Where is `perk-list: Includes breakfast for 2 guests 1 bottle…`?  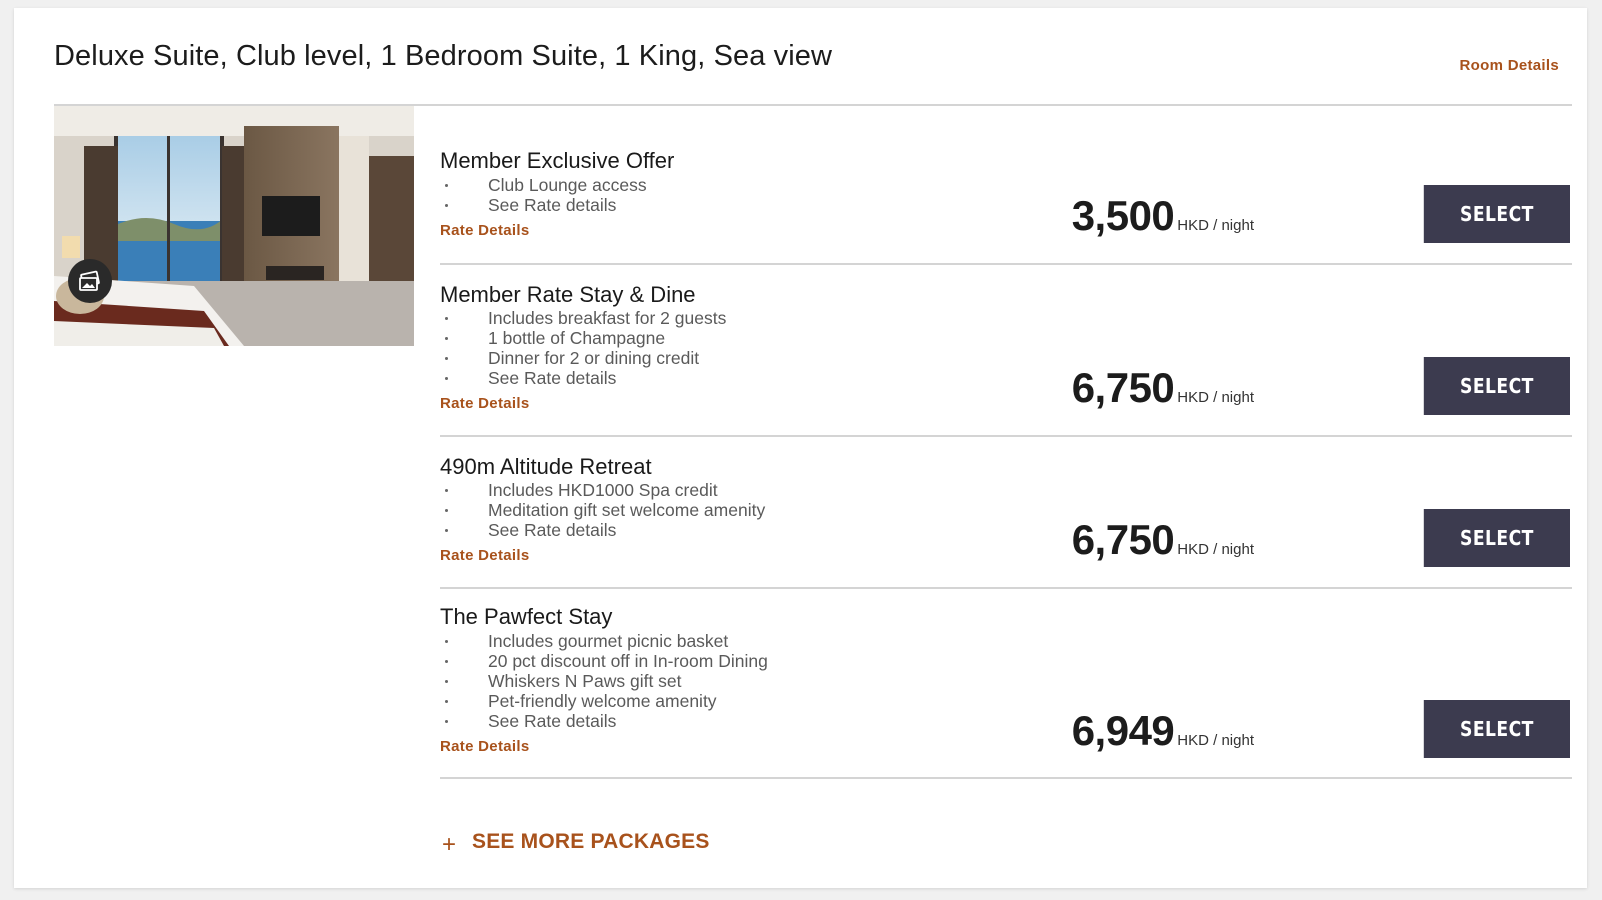
perk-list: Includes breakfast for 2 guests 1 bottle… is located at coordinates (583, 348).